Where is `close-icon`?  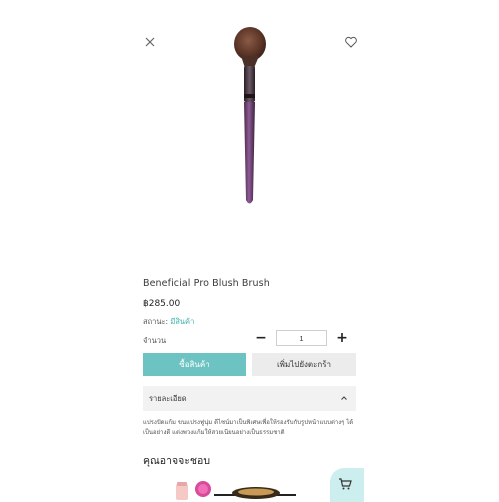
close-icon is located at coordinates (150, 42).